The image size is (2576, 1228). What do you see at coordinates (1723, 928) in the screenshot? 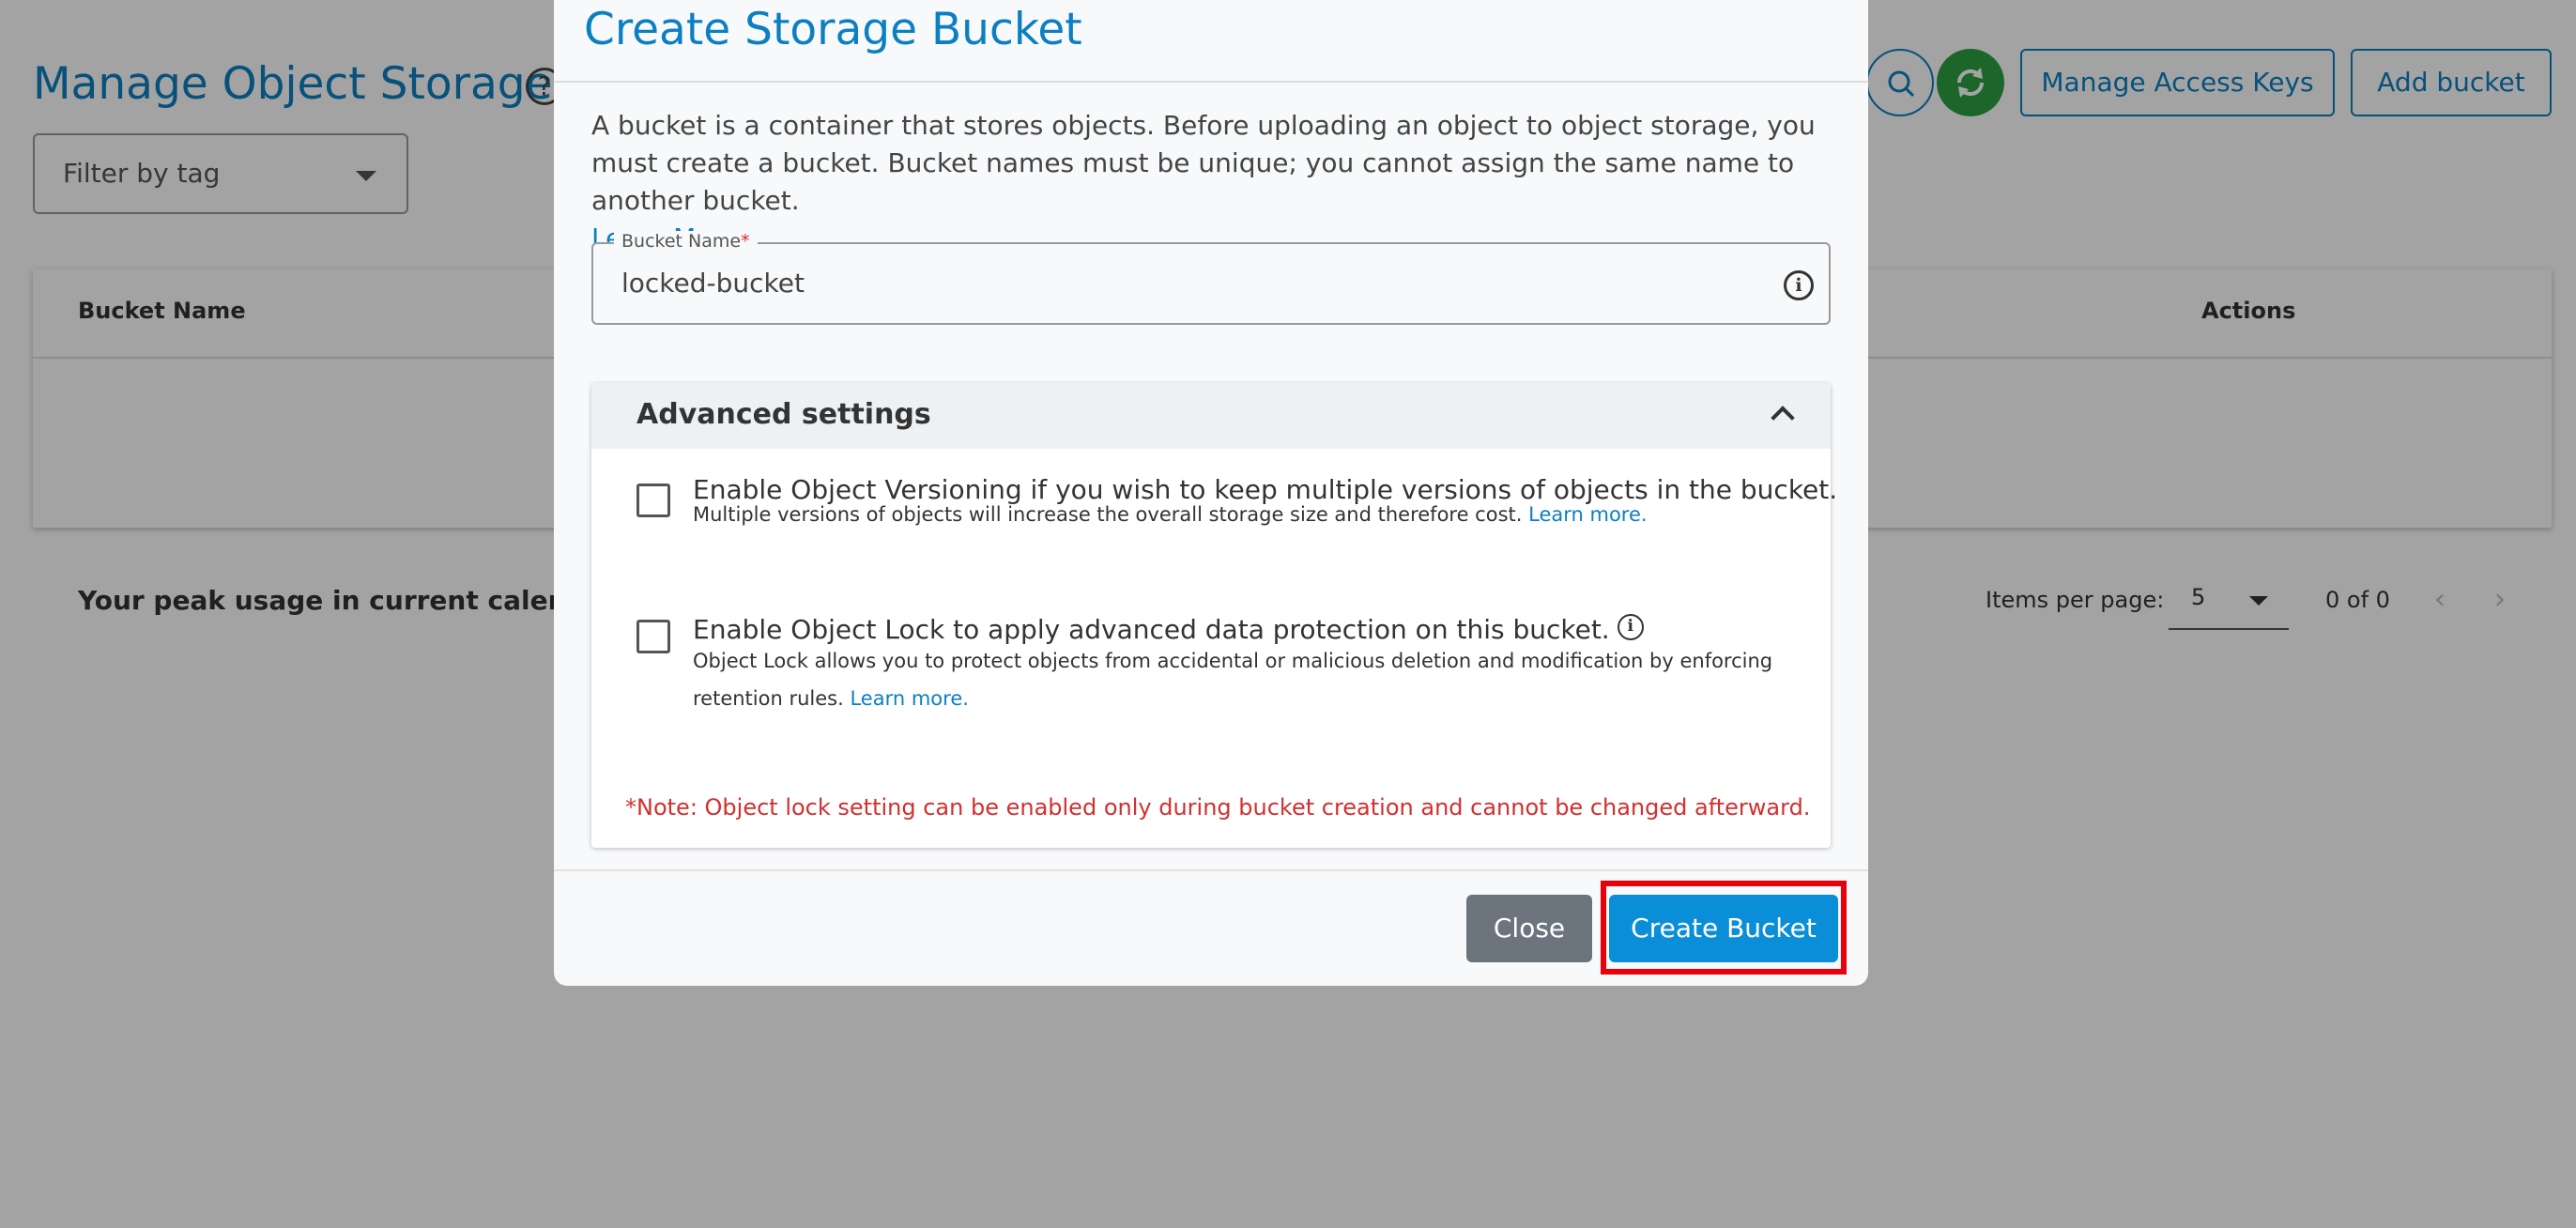
I see `create-bucket-button: Create Bucket` at bounding box center [1723, 928].